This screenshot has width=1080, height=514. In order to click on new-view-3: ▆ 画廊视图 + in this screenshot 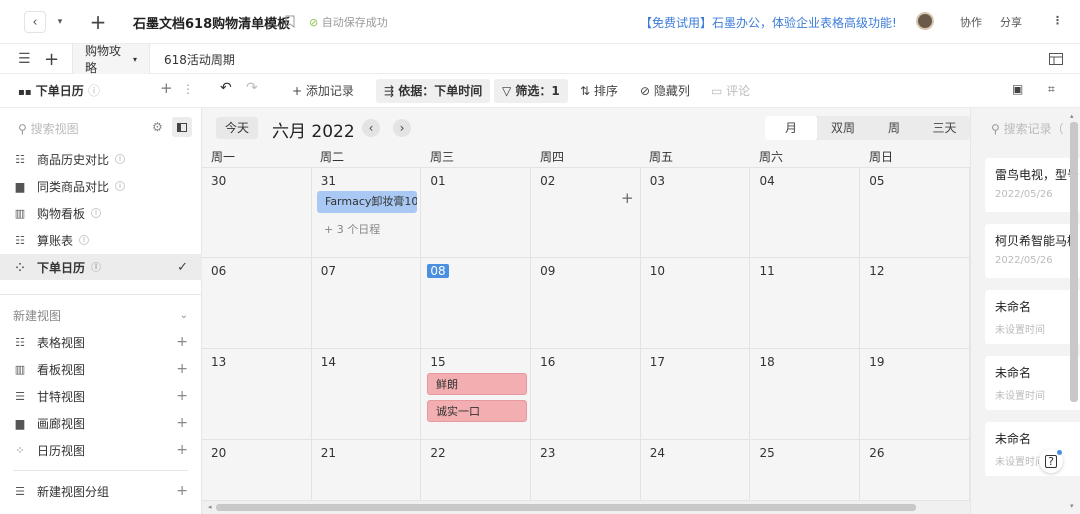, I will do `click(101, 423)`.